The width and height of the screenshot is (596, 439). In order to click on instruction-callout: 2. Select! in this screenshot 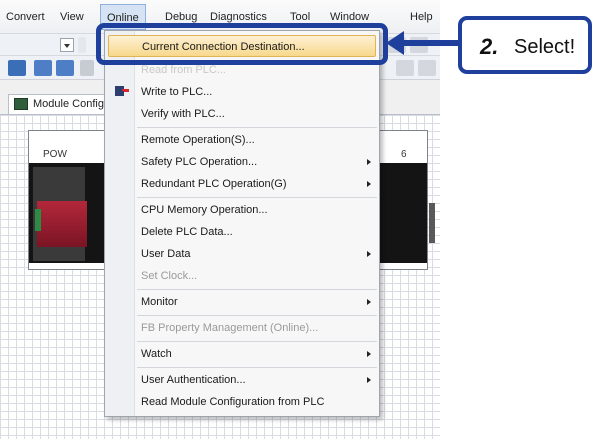, I will do `click(525, 45)`.